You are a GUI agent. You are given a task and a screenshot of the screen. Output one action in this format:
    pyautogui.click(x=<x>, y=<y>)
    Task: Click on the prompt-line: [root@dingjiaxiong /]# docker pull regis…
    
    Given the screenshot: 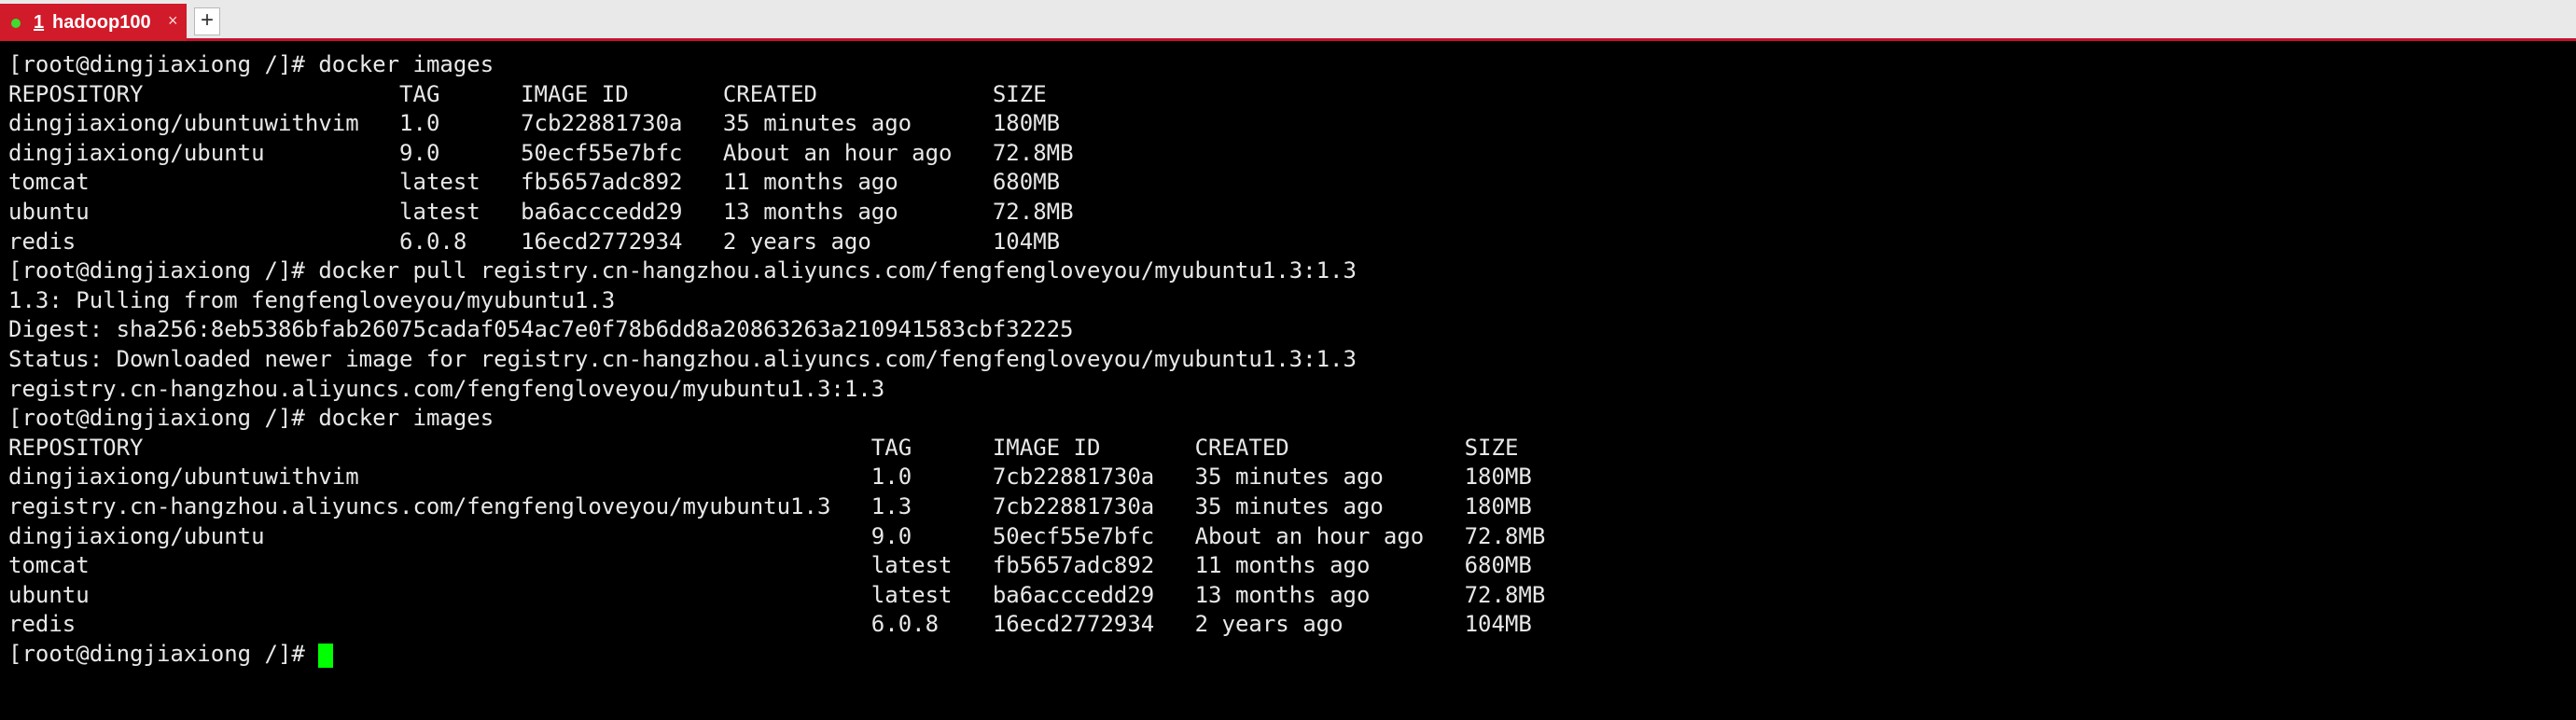 What is the action you would take?
    pyautogui.click(x=1292, y=271)
    